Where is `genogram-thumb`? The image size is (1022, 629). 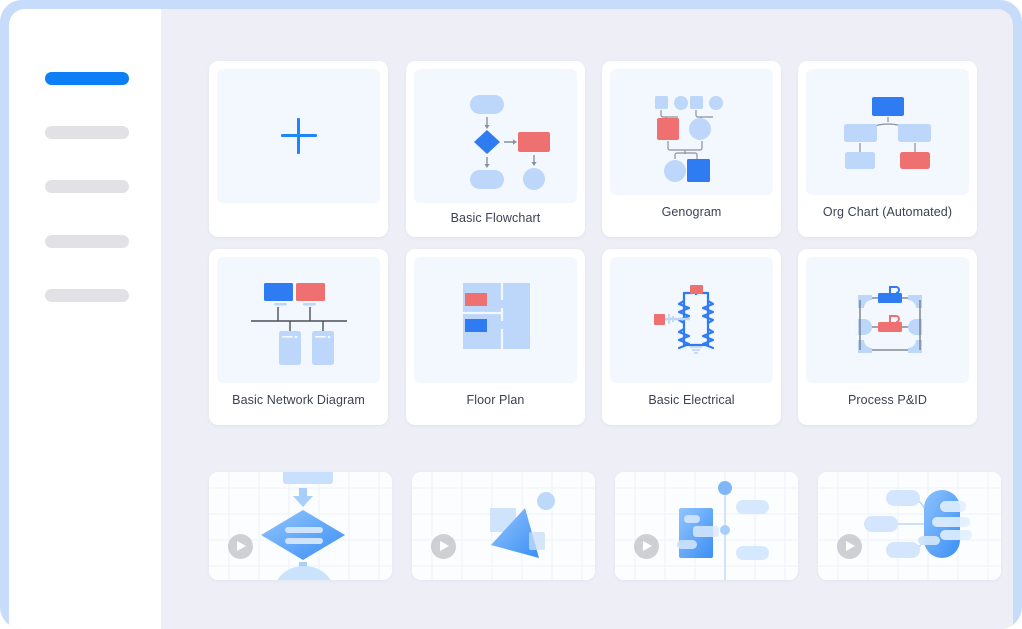
genogram-thumb is located at coordinates (691, 132).